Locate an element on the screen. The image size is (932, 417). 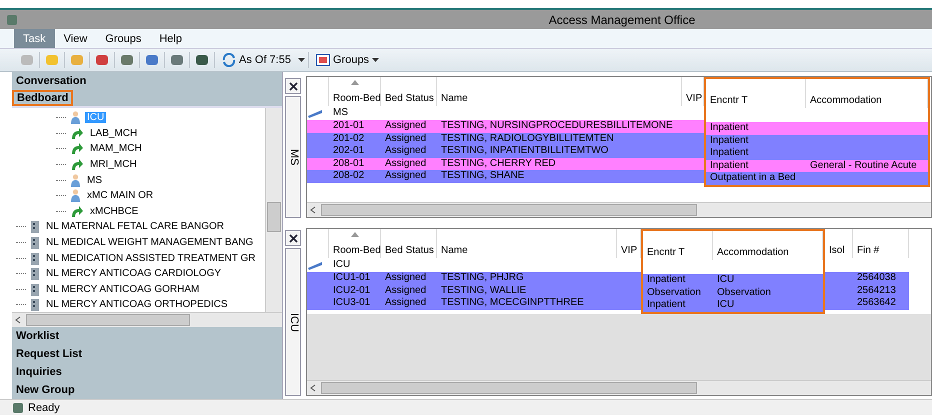
group-label: MS is located at coordinates (340, 113).